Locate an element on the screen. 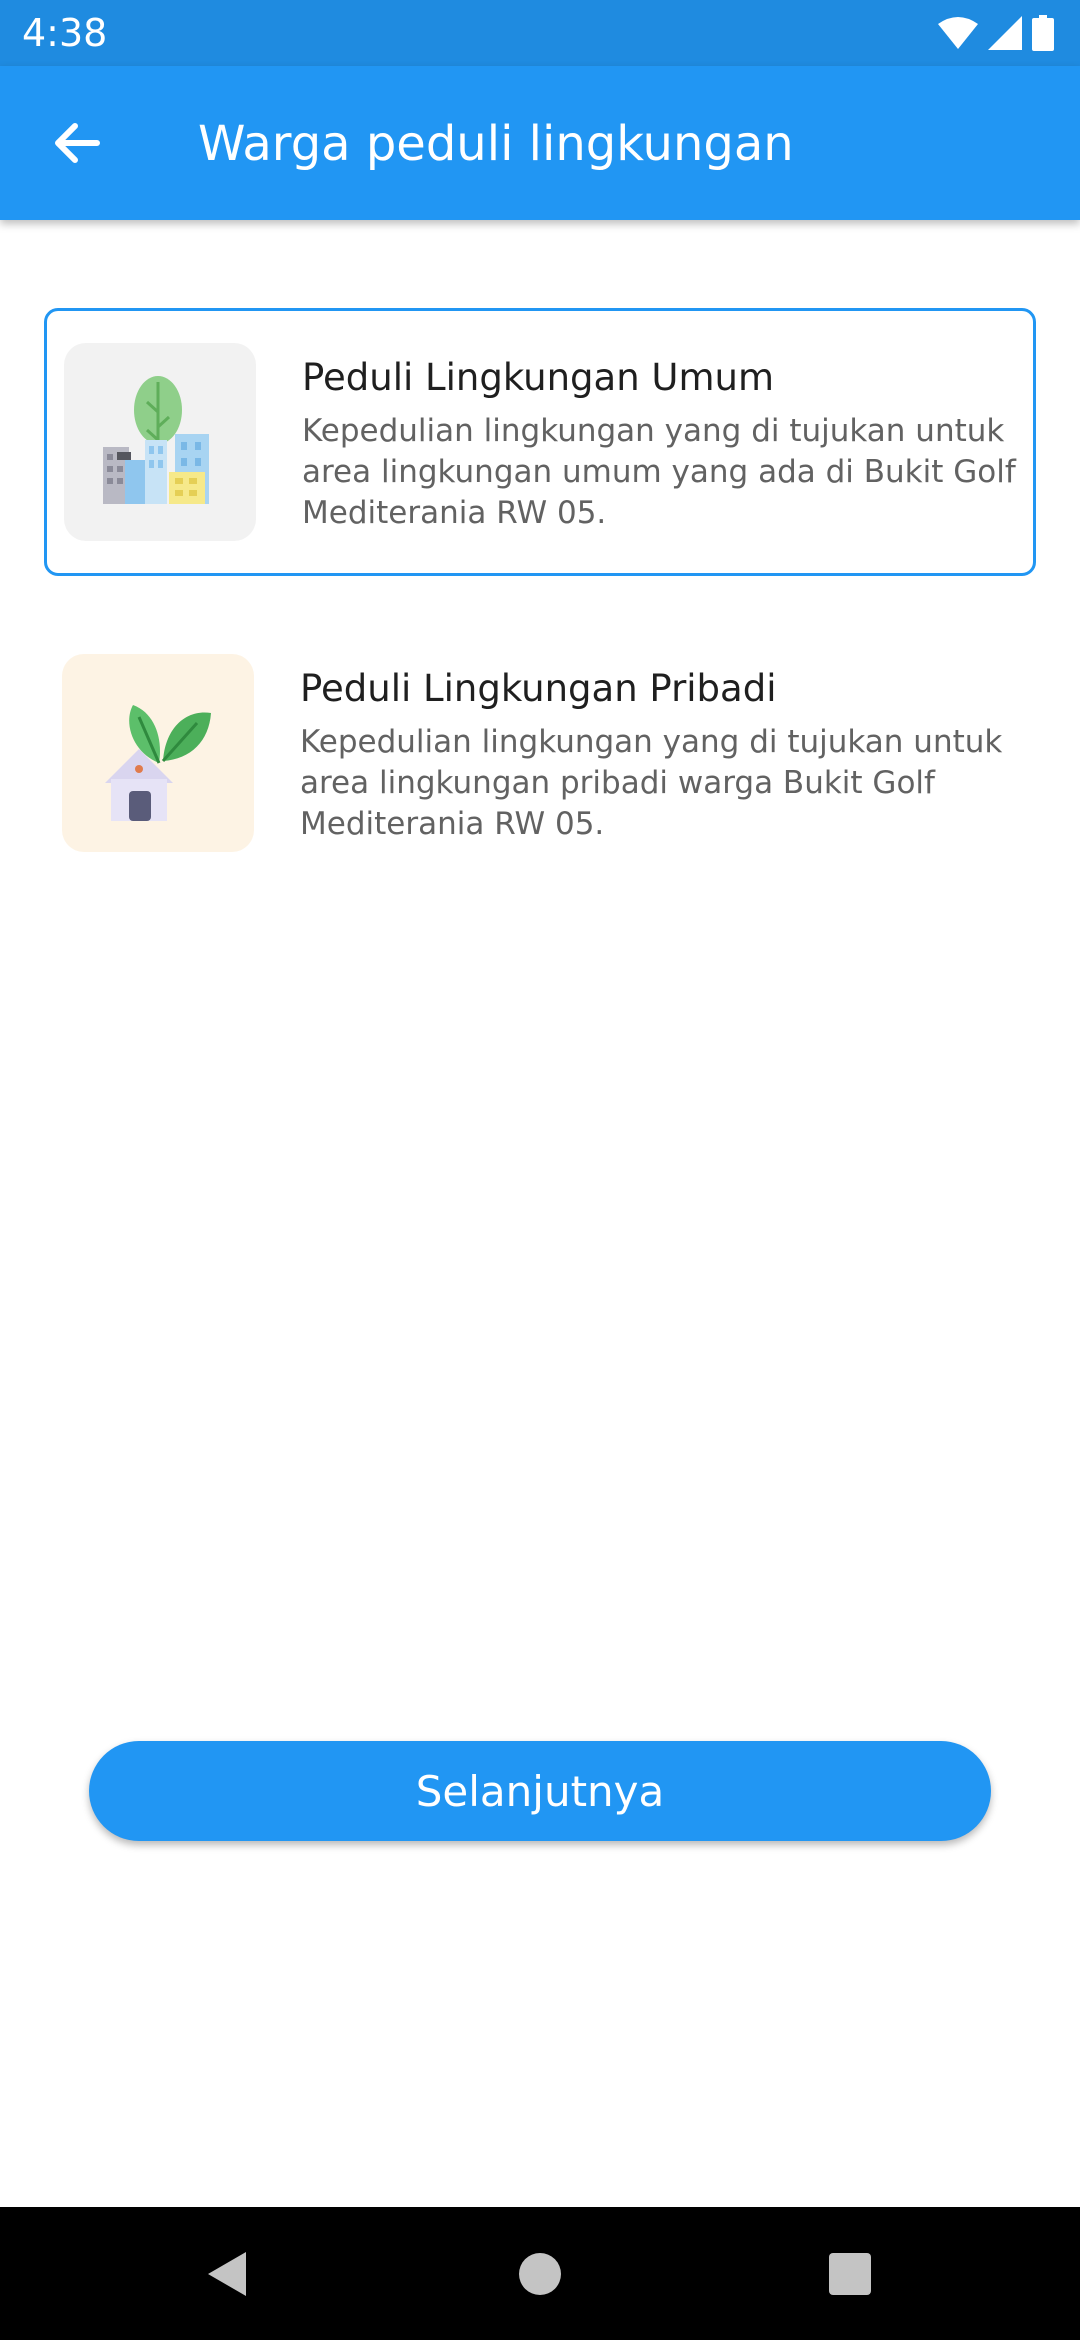 This screenshot has width=1080, height=2340. nav-recents-button is located at coordinates (850, 2273).